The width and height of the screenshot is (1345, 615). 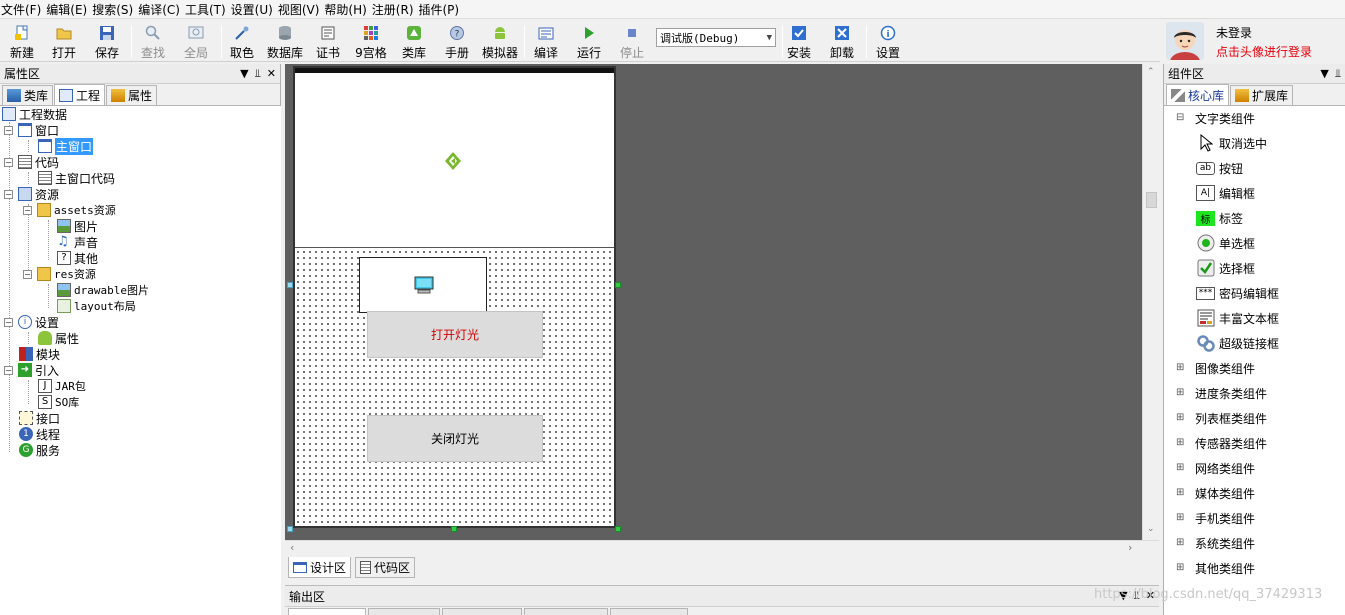 What do you see at coordinates (39, 434) in the screenshot?
I see `tree-node-thread: 1 线程` at bounding box center [39, 434].